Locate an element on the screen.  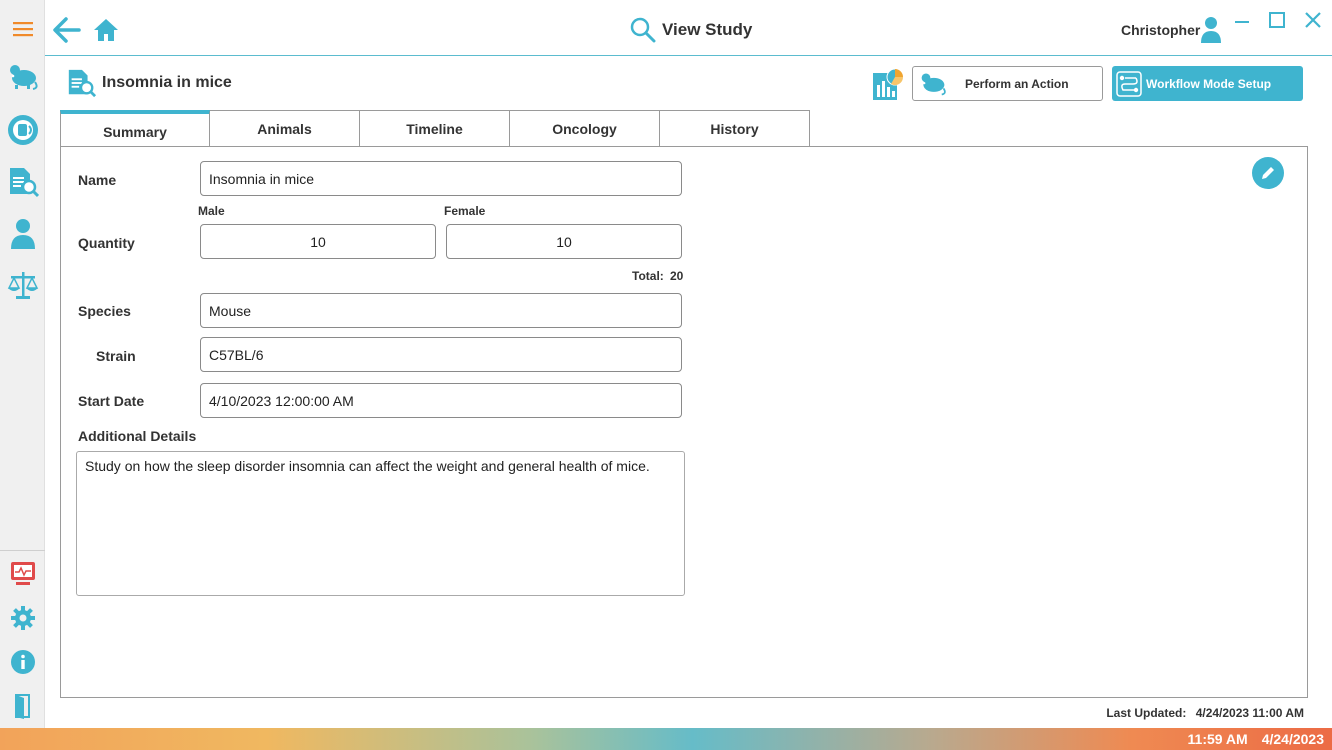
home-icon is located at coordinates (106, 30).